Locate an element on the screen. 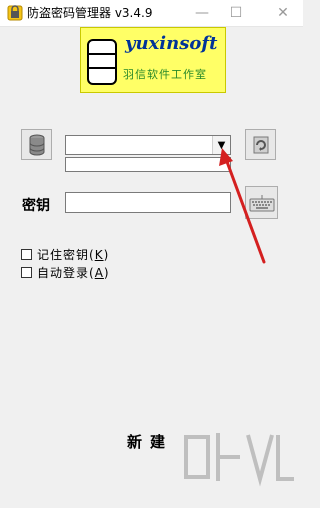 The height and width of the screenshot is (508, 320). keyboard-icon is located at coordinates (261, 202).